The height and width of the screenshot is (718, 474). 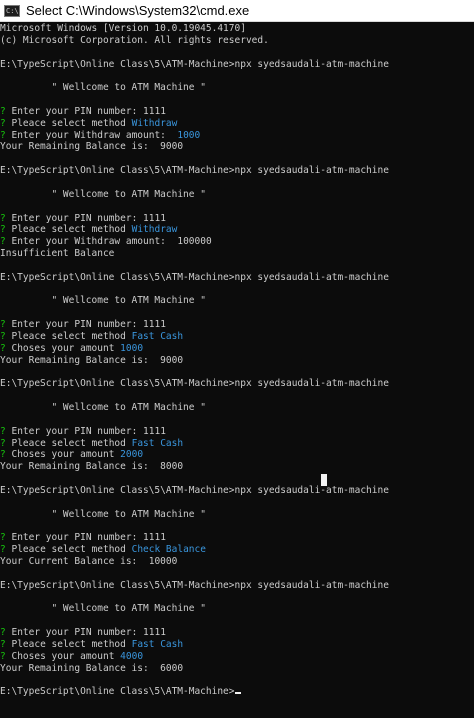 I want to click on title-bar: C:\ Select C:\Windows\System32\cmd.exe, so click(x=237, y=11).